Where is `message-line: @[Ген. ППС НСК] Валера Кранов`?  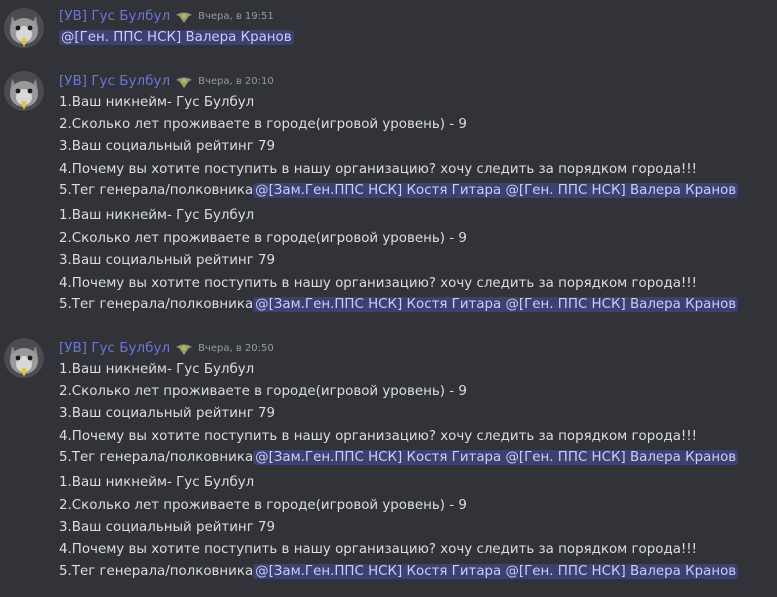 message-line: @[Ген. ППС НСК] Валера Кранов is located at coordinates (176, 38).